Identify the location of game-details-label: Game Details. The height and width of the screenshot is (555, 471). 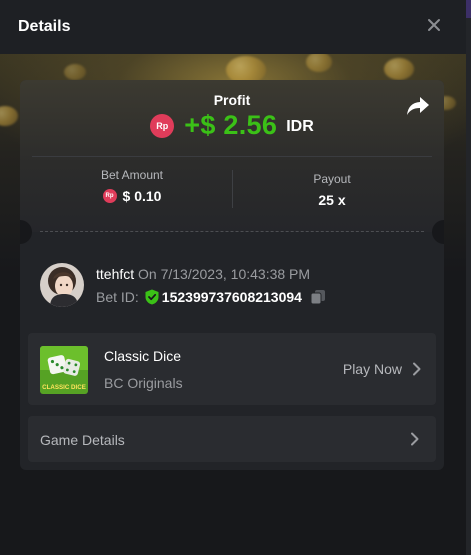
(82, 440).